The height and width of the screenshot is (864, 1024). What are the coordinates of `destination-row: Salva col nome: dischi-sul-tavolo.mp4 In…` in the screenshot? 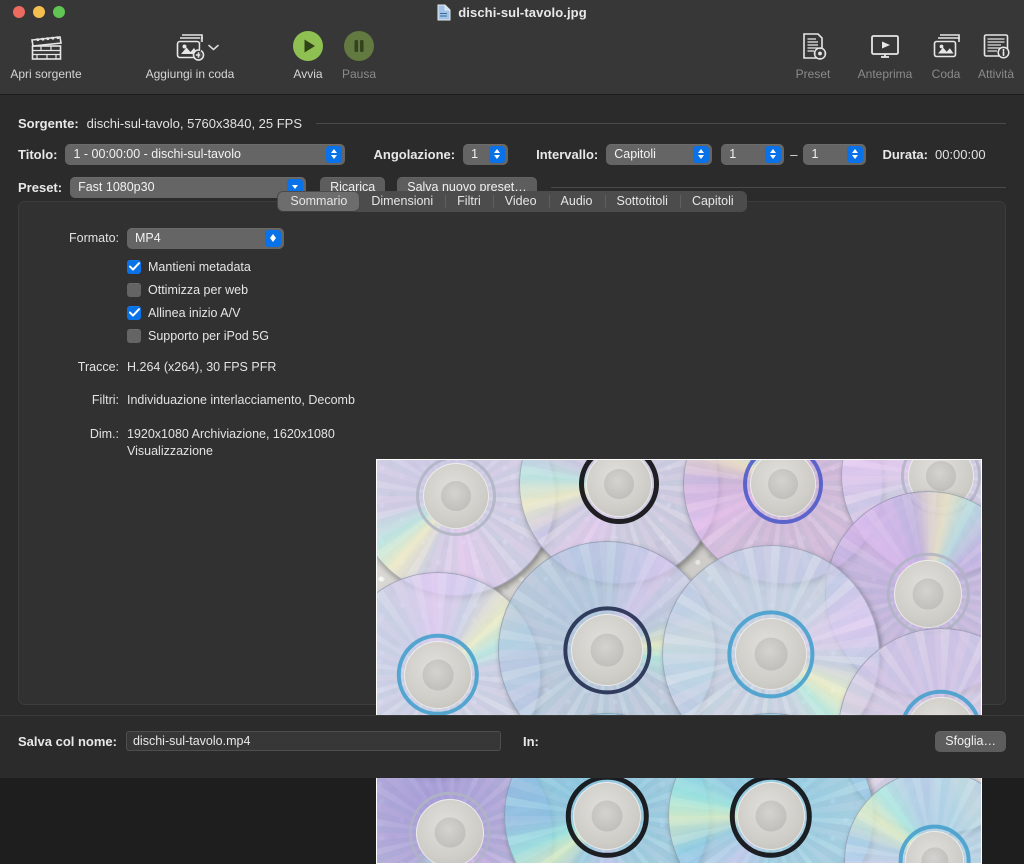 It's located at (512, 741).